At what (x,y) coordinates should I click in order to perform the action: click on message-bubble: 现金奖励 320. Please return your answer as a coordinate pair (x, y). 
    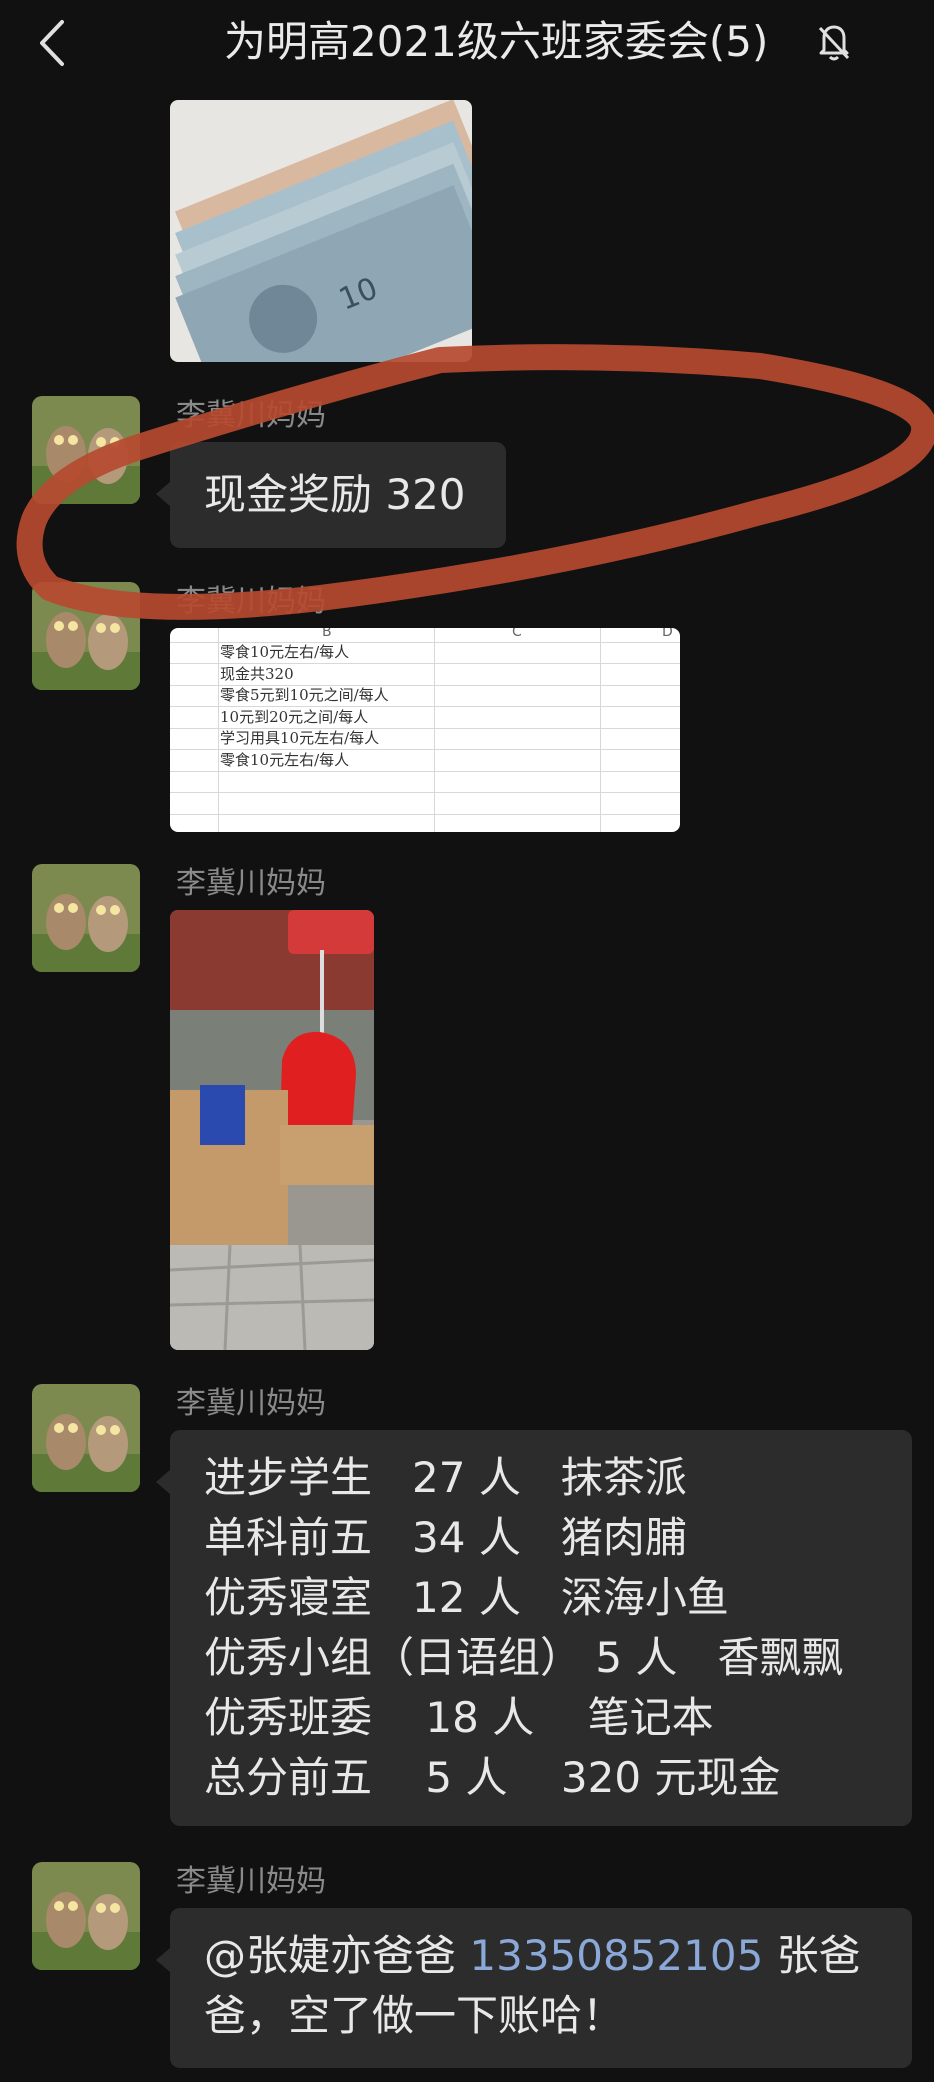
    Looking at the image, I should click on (331, 495).